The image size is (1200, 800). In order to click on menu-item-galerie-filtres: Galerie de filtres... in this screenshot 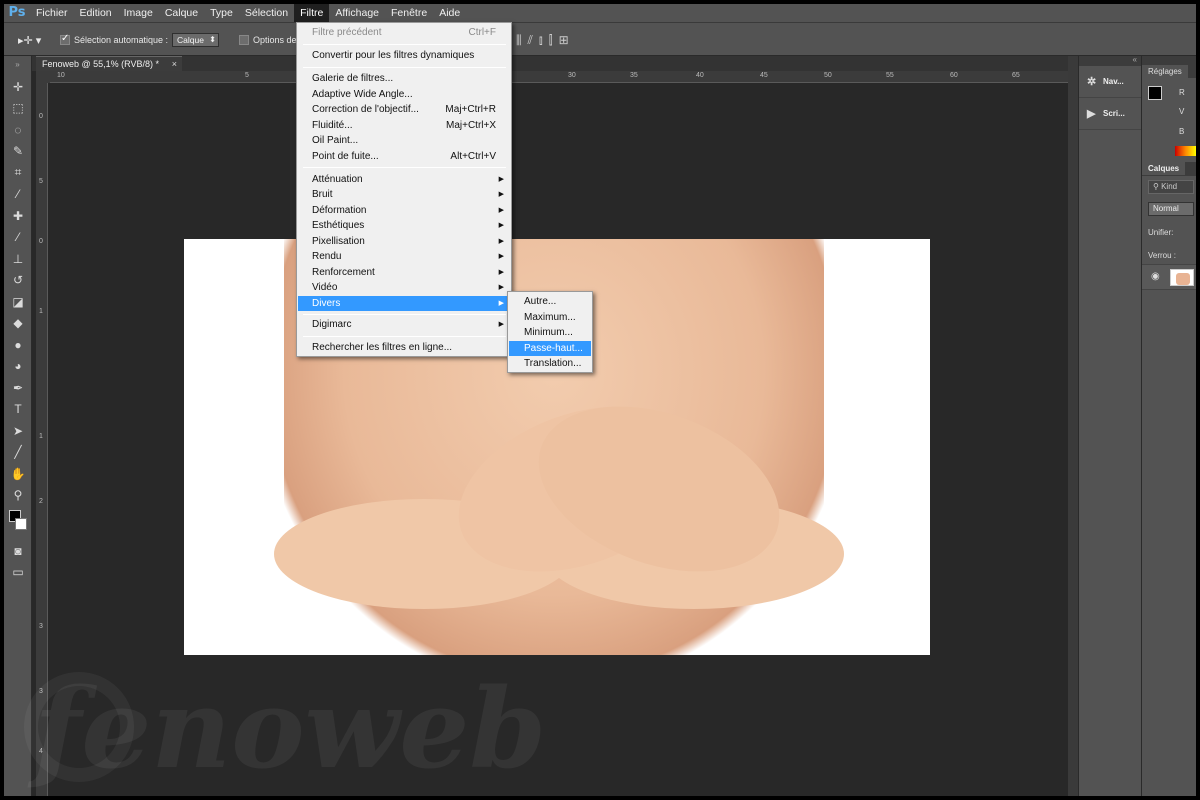, I will do `click(404, 79)`.